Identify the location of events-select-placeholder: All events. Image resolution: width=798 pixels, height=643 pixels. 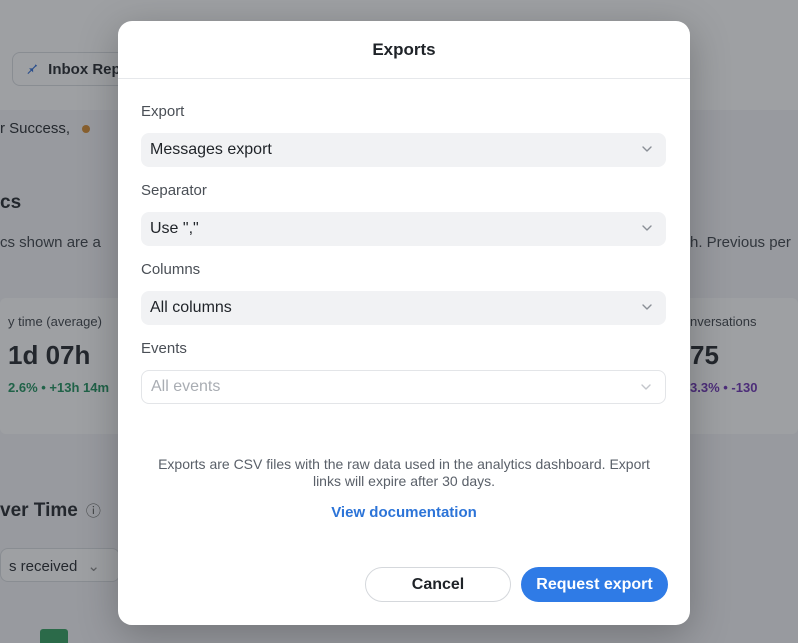
(186, 386).